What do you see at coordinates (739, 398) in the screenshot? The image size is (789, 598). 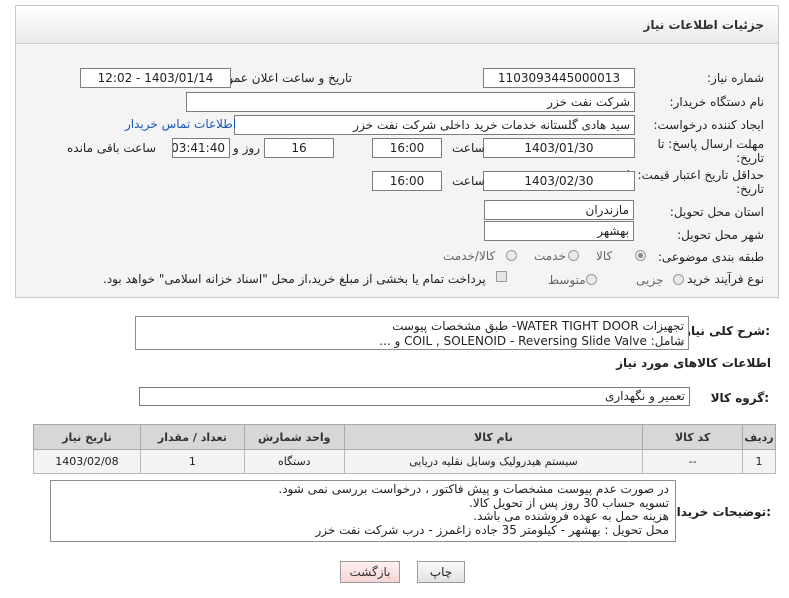 I see `goods-group-label: گروه کالا:` at bounding box center [739, 398].